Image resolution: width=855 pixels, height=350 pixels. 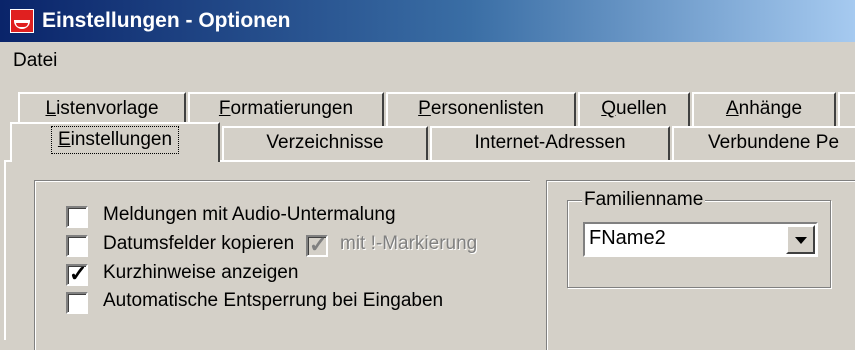 I want to click on tab-quellen: Quellen, so click(x=634, y=109).